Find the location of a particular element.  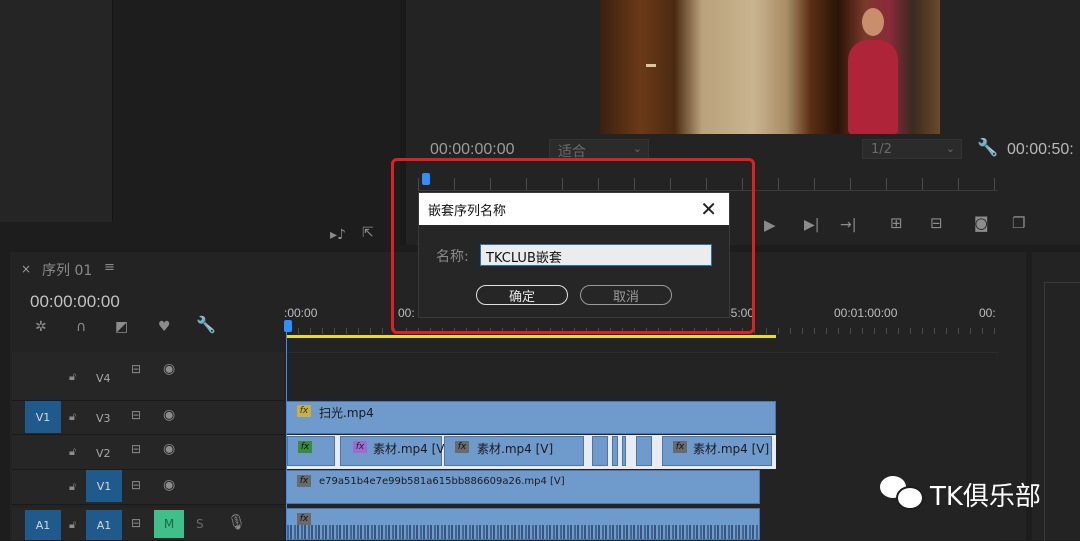

clip-label: 扫光.mp4 is located at coordinates (346, 413).